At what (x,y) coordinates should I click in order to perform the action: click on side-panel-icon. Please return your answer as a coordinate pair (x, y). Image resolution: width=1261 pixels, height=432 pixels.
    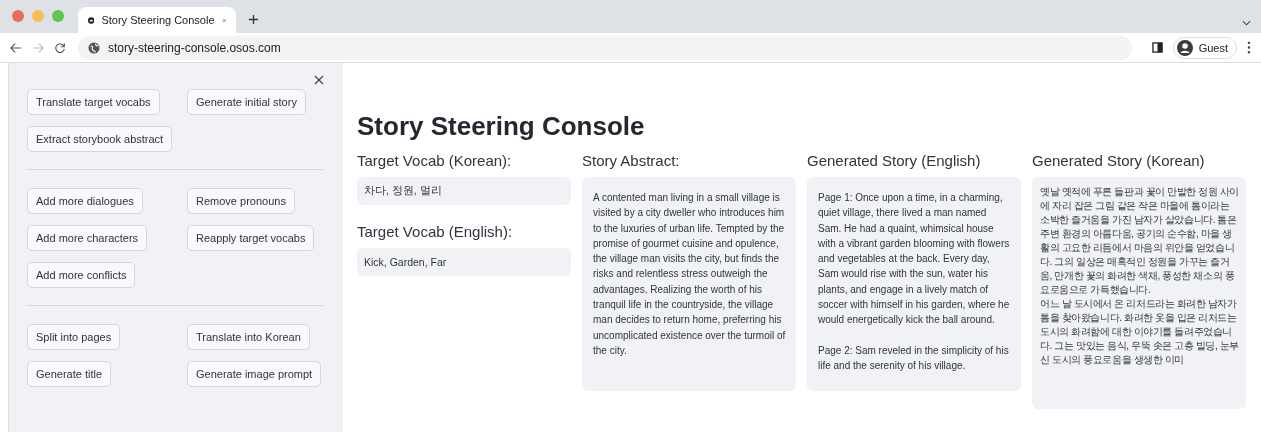
    Looking at the image, I should click on (1157, 47).